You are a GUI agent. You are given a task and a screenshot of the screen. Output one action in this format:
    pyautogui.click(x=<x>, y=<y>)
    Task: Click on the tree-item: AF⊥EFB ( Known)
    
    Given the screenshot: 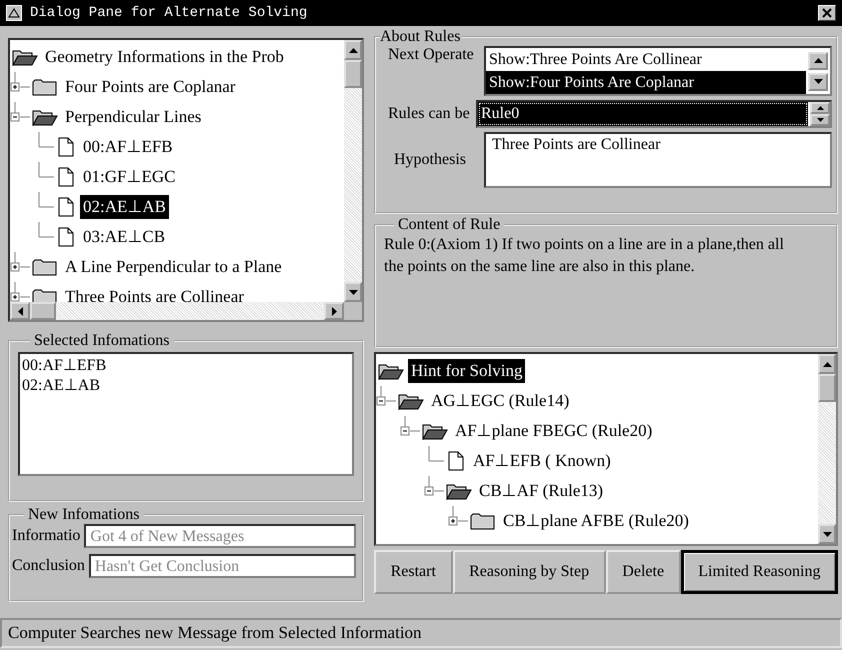 What is the action you would take?
    pyautogui.click(x=542, y=461)
    